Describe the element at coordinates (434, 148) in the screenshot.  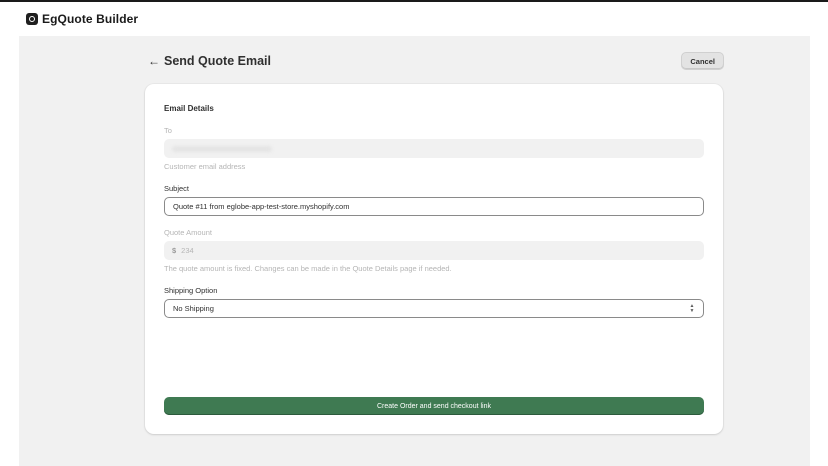
I see `to-field` at that location.